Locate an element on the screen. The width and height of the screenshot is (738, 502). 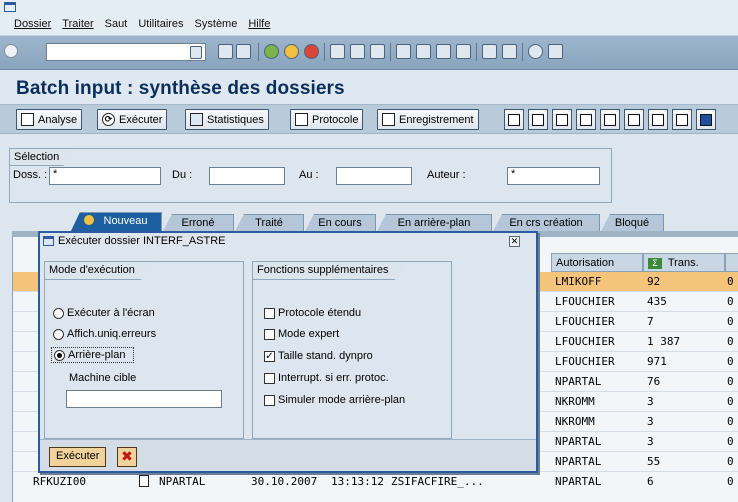
dialog-window-icon is located at coordinates (48, 241).